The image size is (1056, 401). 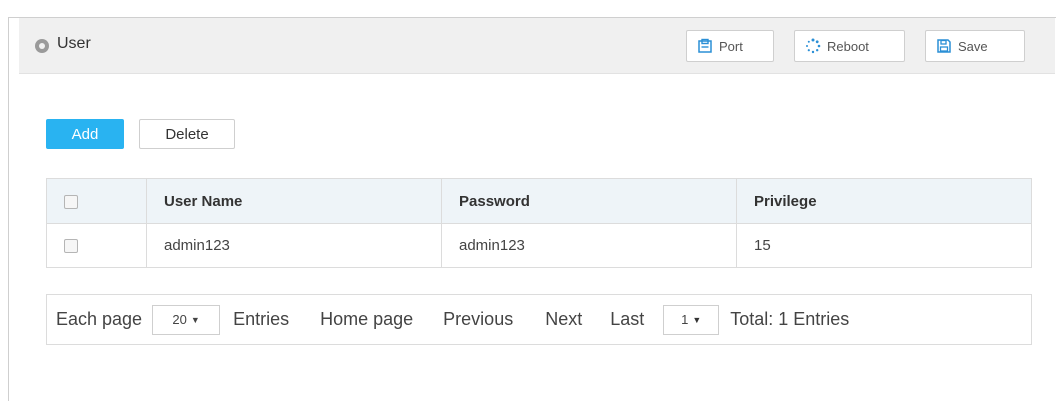 What do you see at coordinates (366, 319) in the screenshot?
I see `home-page-link: Home page` at bounding box center [366, 319].